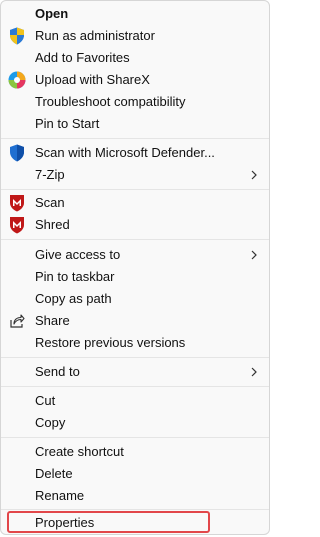 The image size is (320, 537). What do you see at coordinates (73, 298) in the screenshot?
I see `menu-item-copy-as-path-label: Copy as path` at bounding box center [73, 298].